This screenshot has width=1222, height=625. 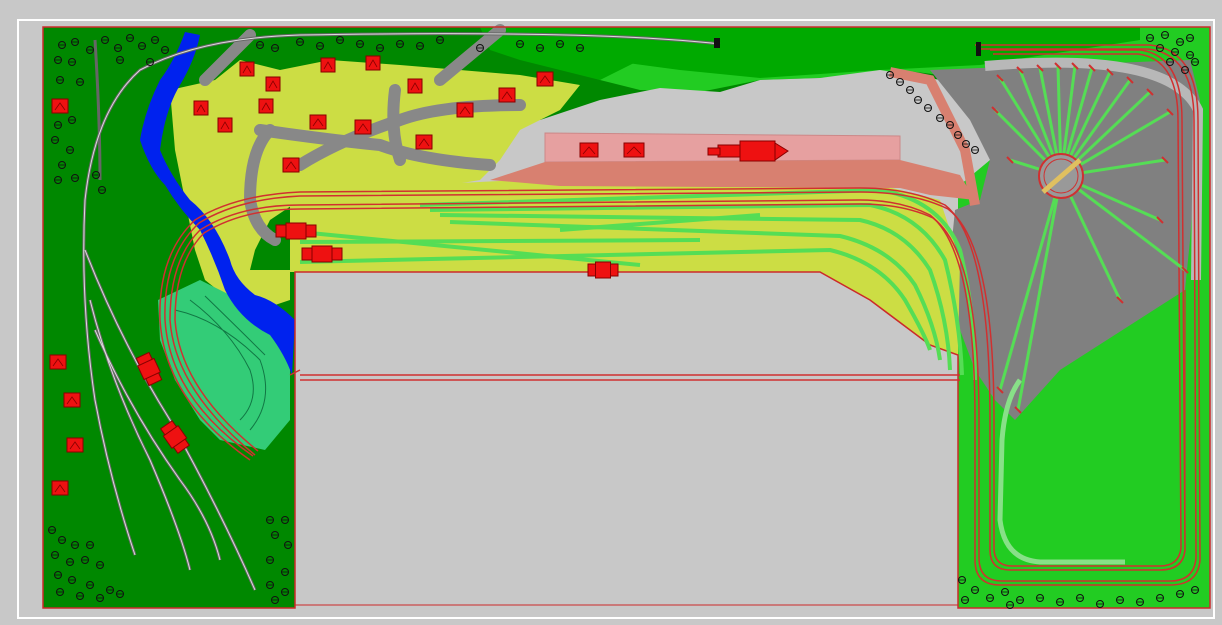 I want to click on loco-tender, so click(x=714, y=151).